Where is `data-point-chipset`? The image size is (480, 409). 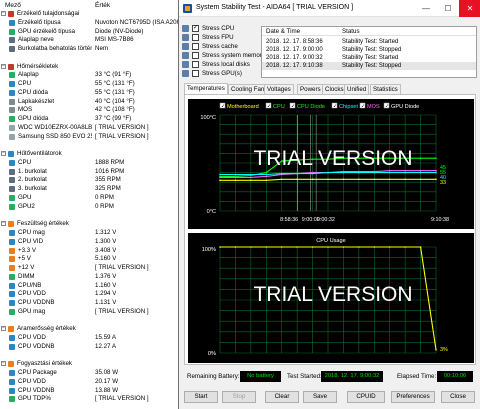 data-point-chipset is located at coordinates (220, 174).